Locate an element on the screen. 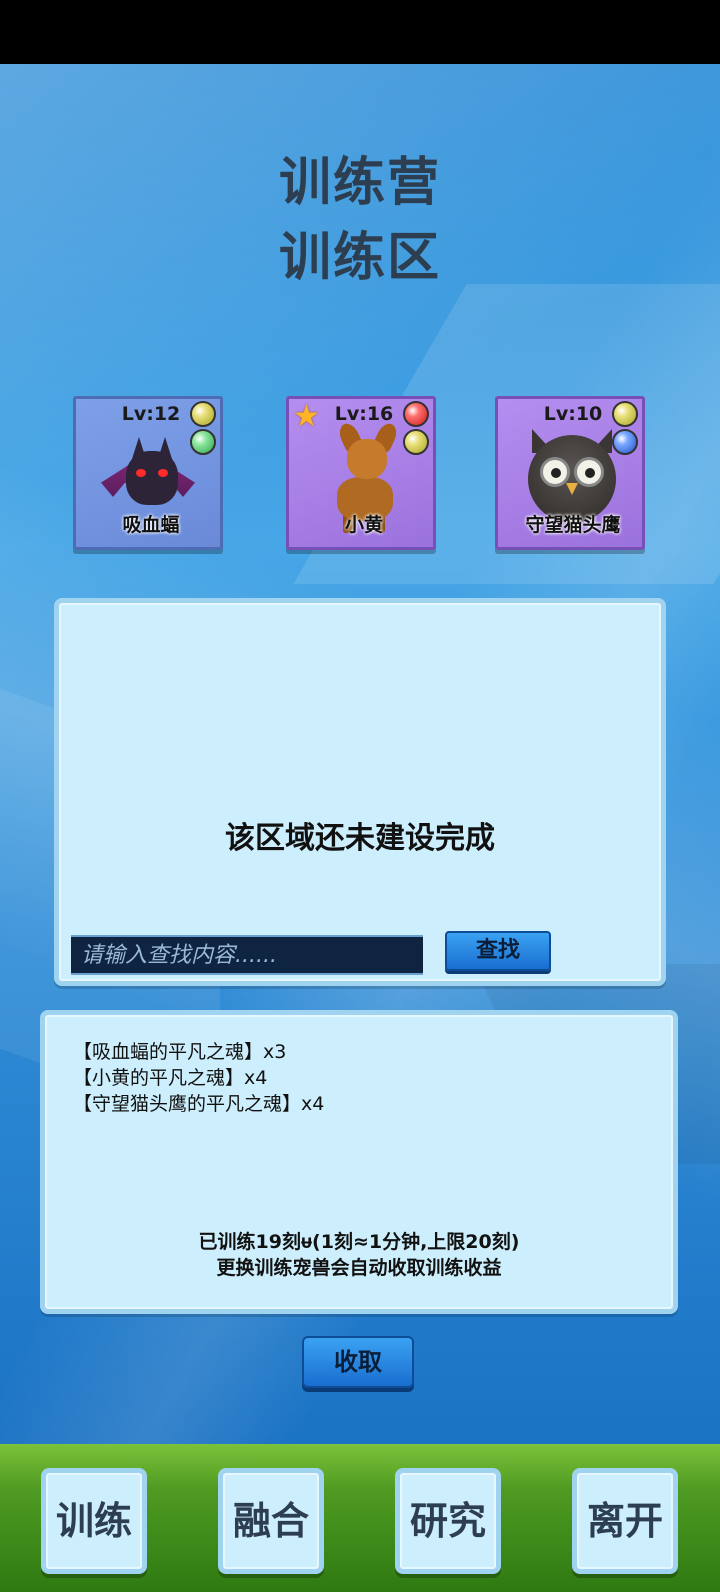 Image resolution: width=720 pixels, height=1592 pixels. pet-card-watch-owl: Lv:10 守望猫头鹰 is located at coordinates (570, 473).